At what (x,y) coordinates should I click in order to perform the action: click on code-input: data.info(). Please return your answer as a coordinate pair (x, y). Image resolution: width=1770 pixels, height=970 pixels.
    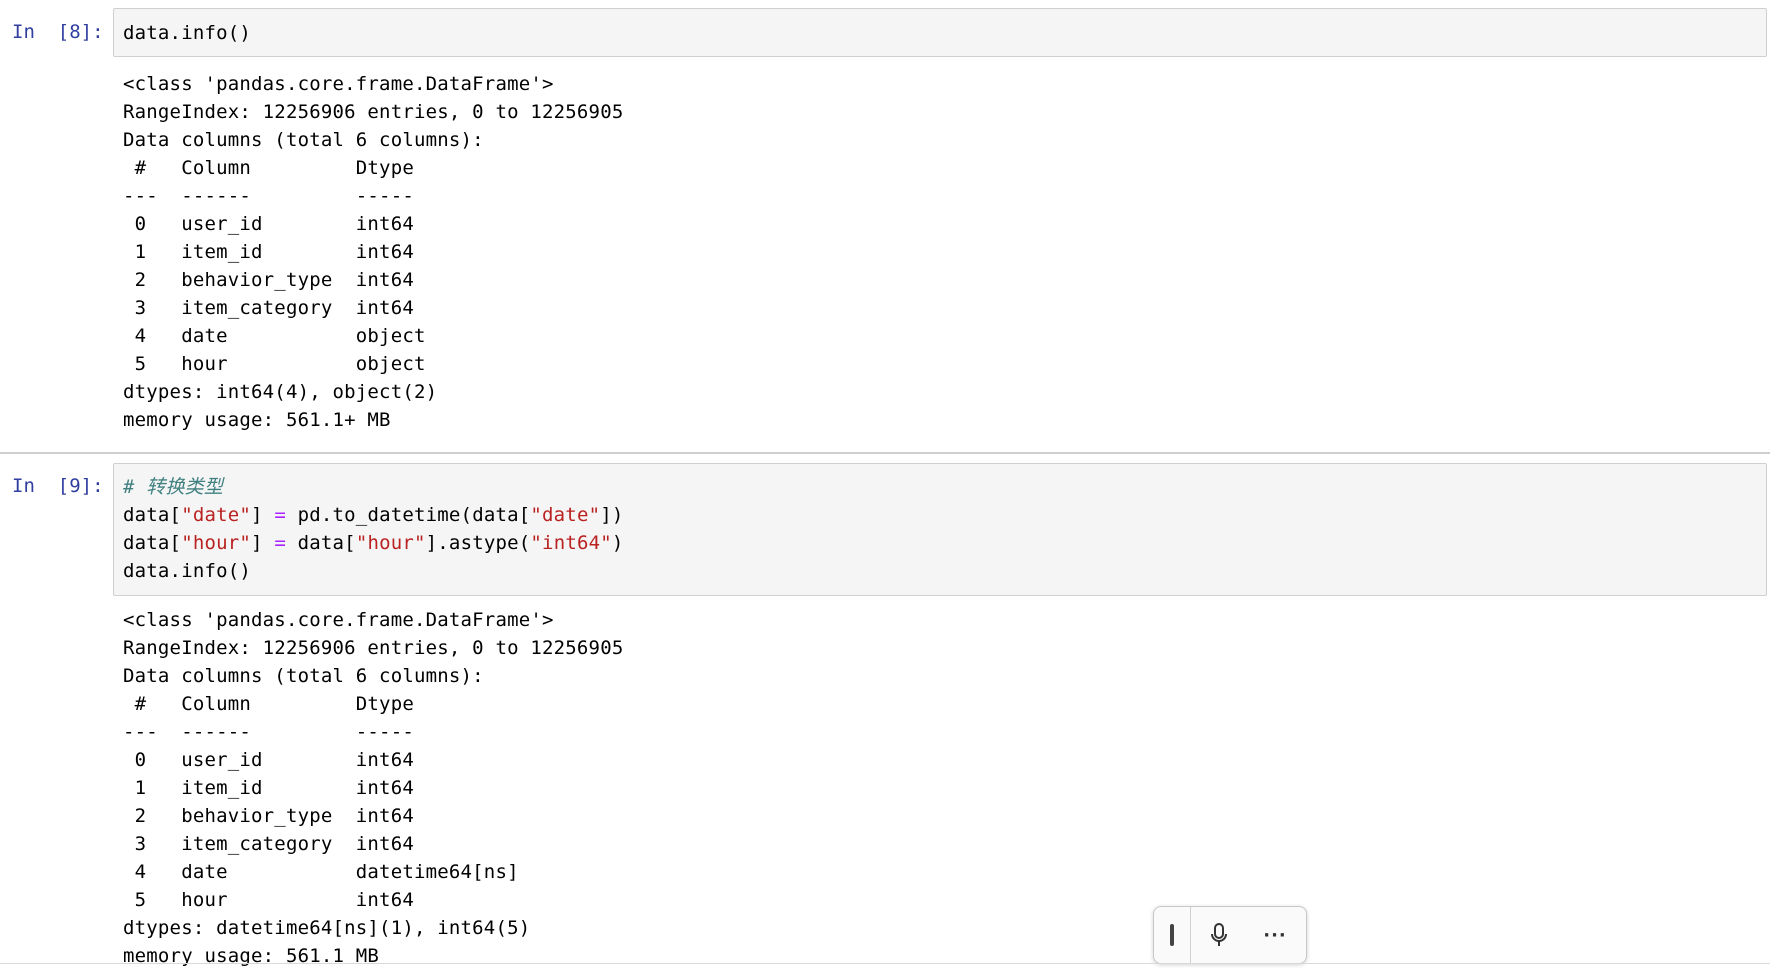
    Looking at the image, I should click on (940, 32).